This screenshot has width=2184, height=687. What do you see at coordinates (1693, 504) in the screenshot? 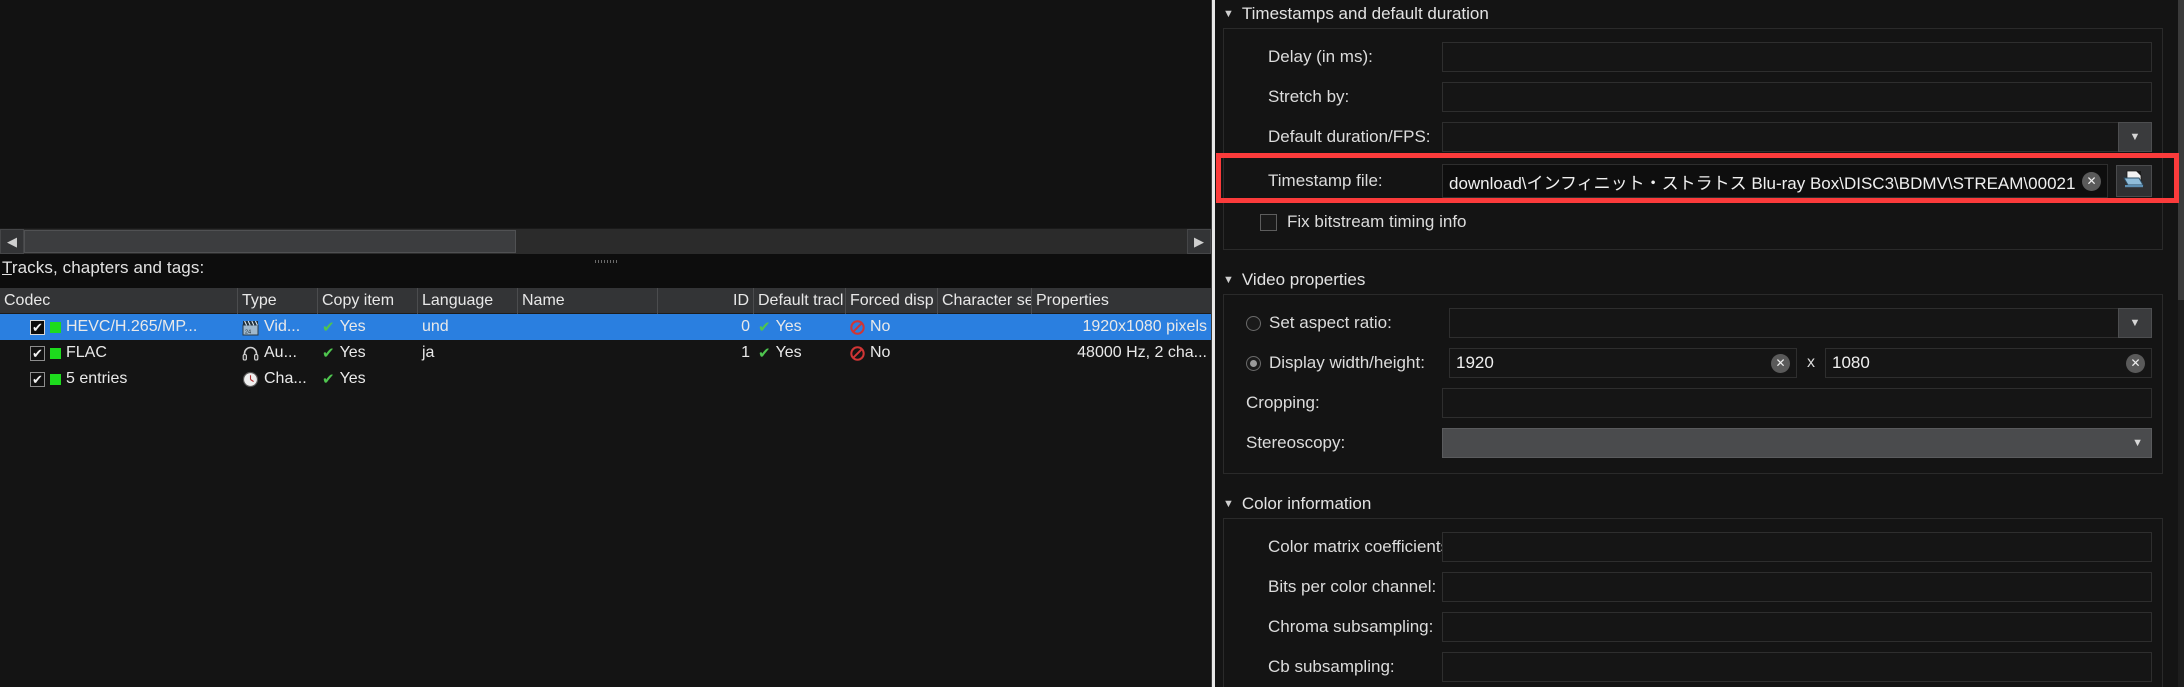
I see `section-header-color-information: ▼ Color information` at bounding box center [1693, 504].